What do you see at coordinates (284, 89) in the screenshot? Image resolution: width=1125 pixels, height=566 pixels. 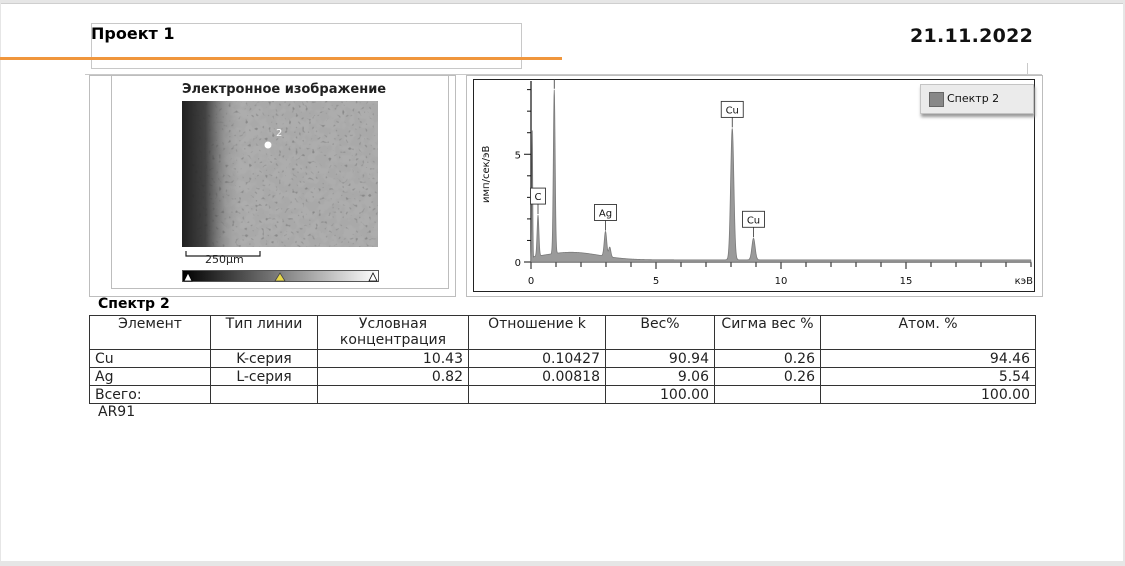 I see `electron-image-title: Электронное изображение` at bounding box center [284, 89].